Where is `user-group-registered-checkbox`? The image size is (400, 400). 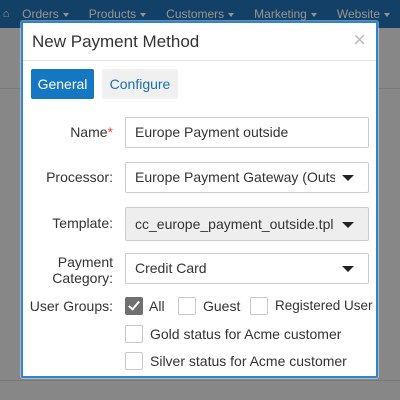 user-group-registered-checkbox is located at coordinates (259, 306).